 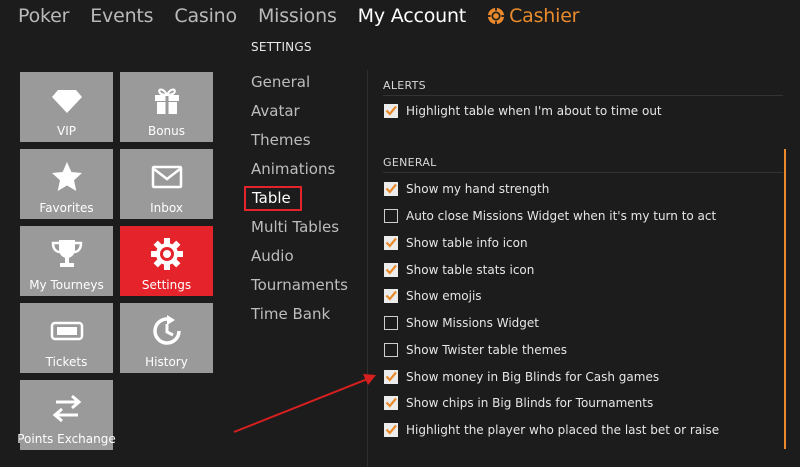 What do you see at coordinates (273, 198) in the screenshot?
I see `menu-item-table: Table` at bounding box center [273, 198].